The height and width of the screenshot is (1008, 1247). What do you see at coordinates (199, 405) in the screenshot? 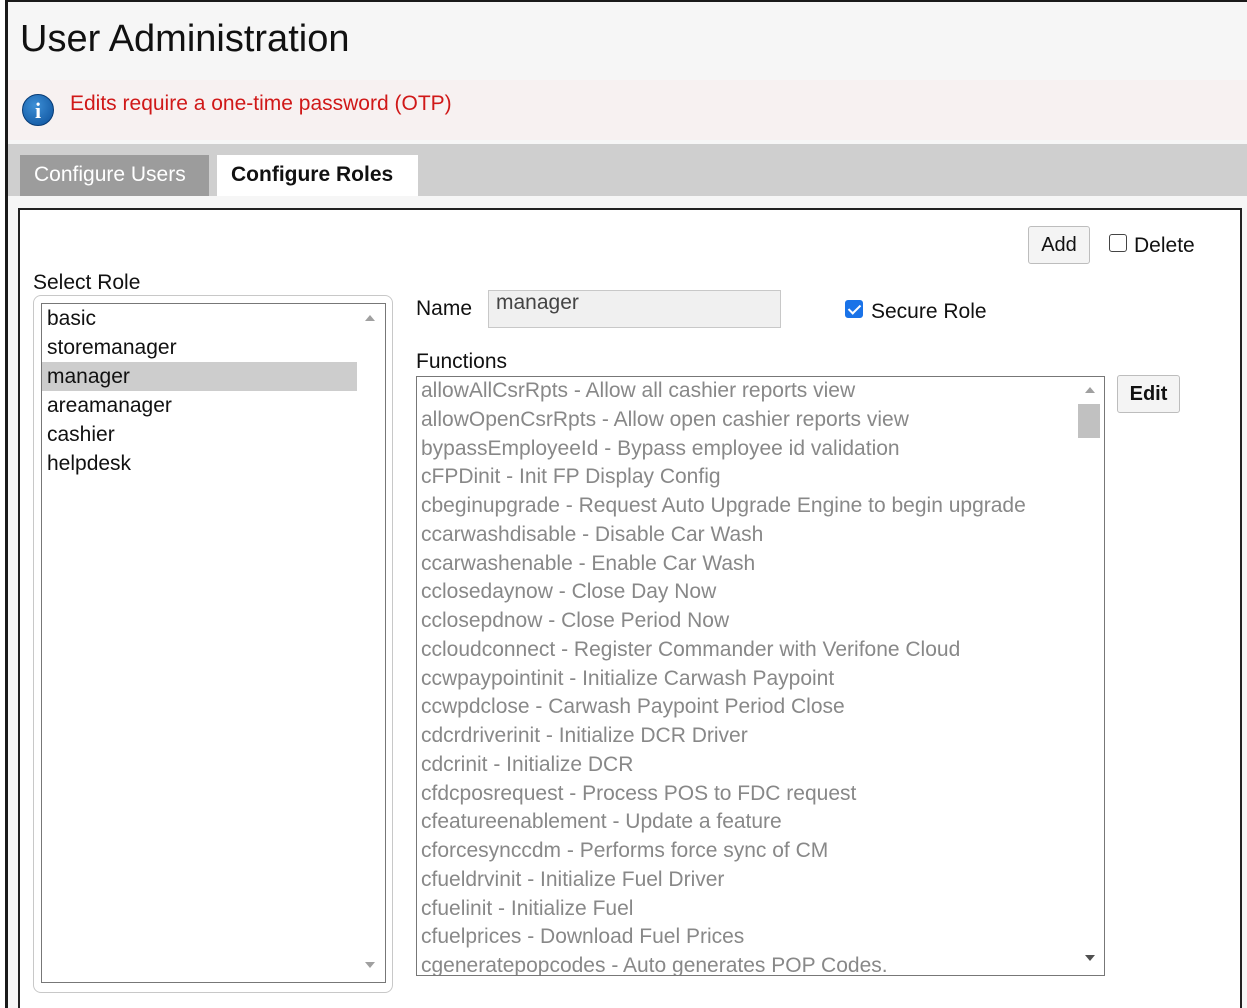
I see `role-item-areamanager: areamanager` at bounding box center [199, 405].